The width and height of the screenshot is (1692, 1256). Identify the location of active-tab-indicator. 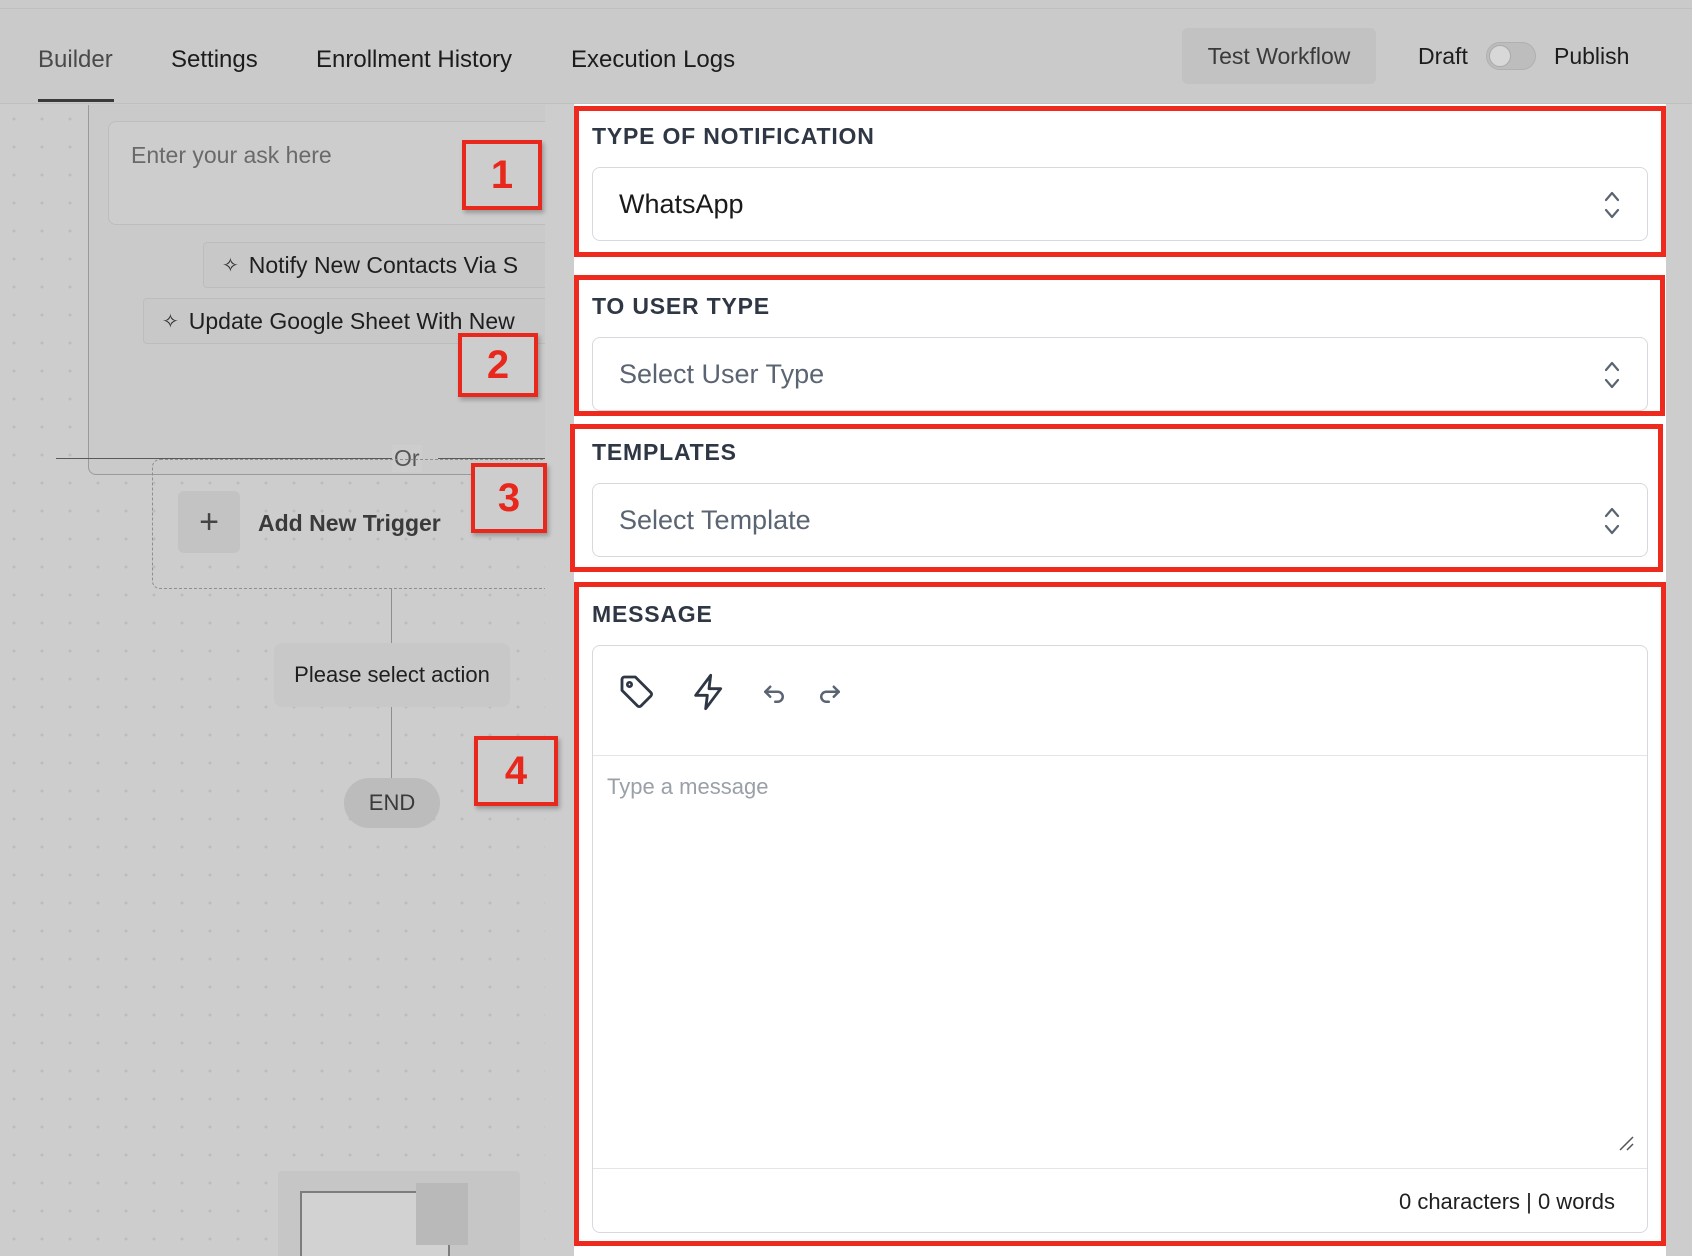
(76, 100).